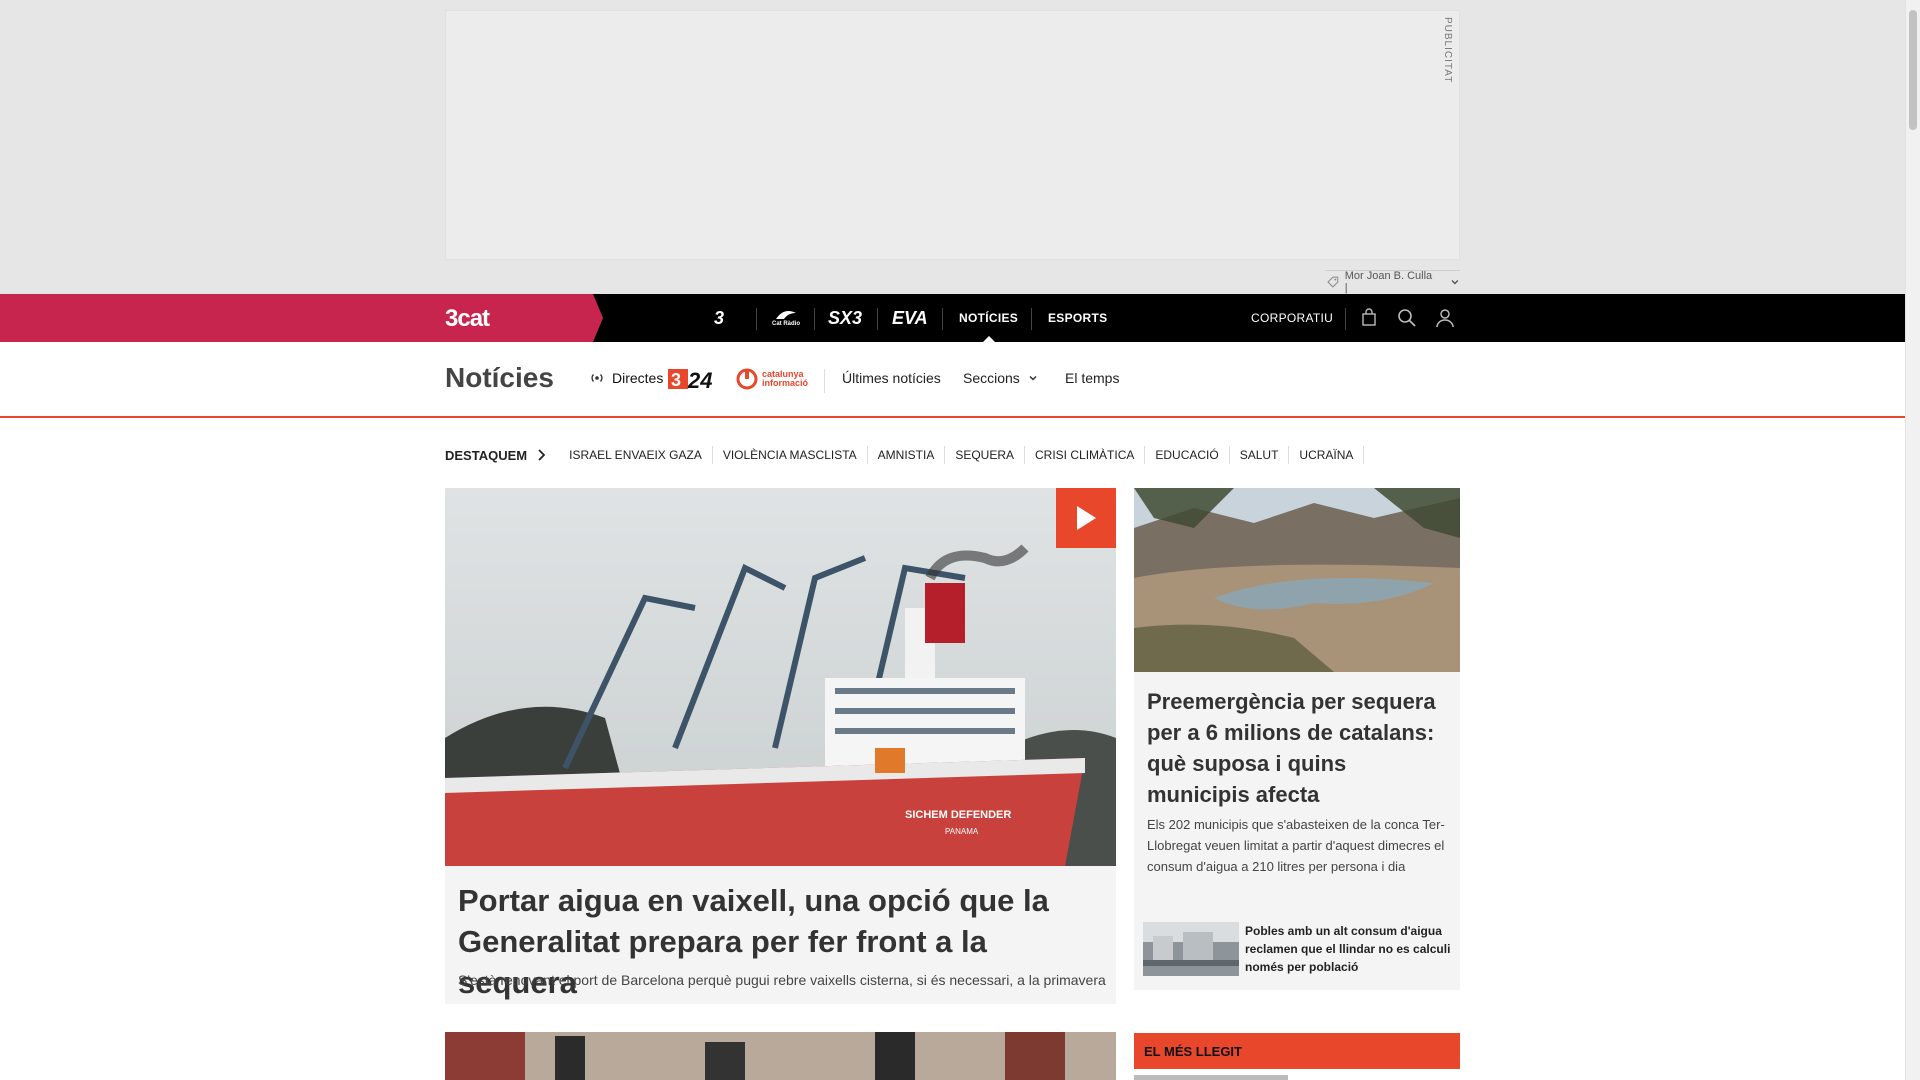 The image size is (1920, 1080). Describe the element at coordinates (1913, 70) in the screenshot. I see `scrollbar-thumb` at that location.